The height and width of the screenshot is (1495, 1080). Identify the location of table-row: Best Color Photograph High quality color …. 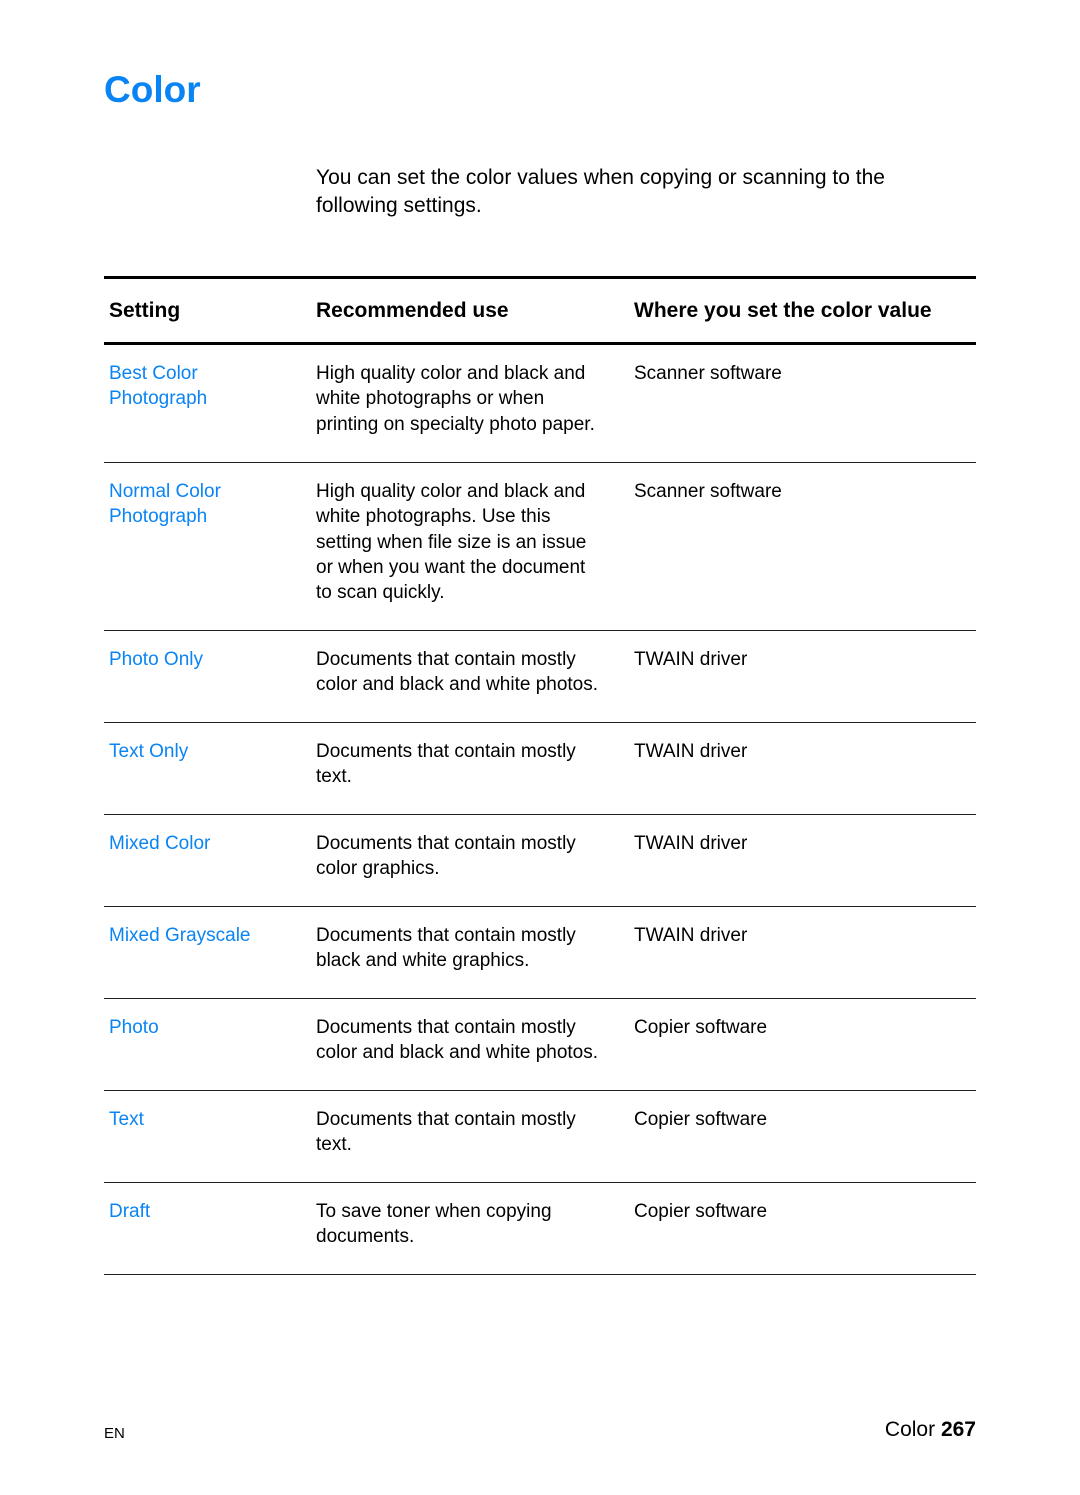
(540, 404).